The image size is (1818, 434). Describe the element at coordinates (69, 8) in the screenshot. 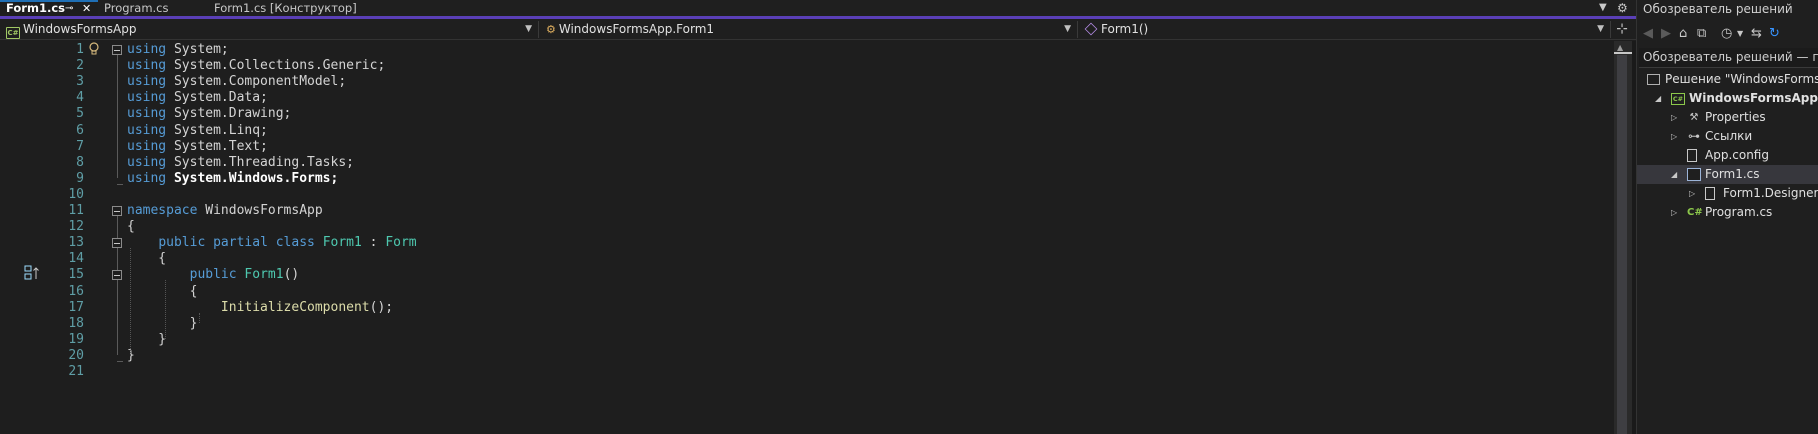

I see `pin-icon: ⊸` at that location.